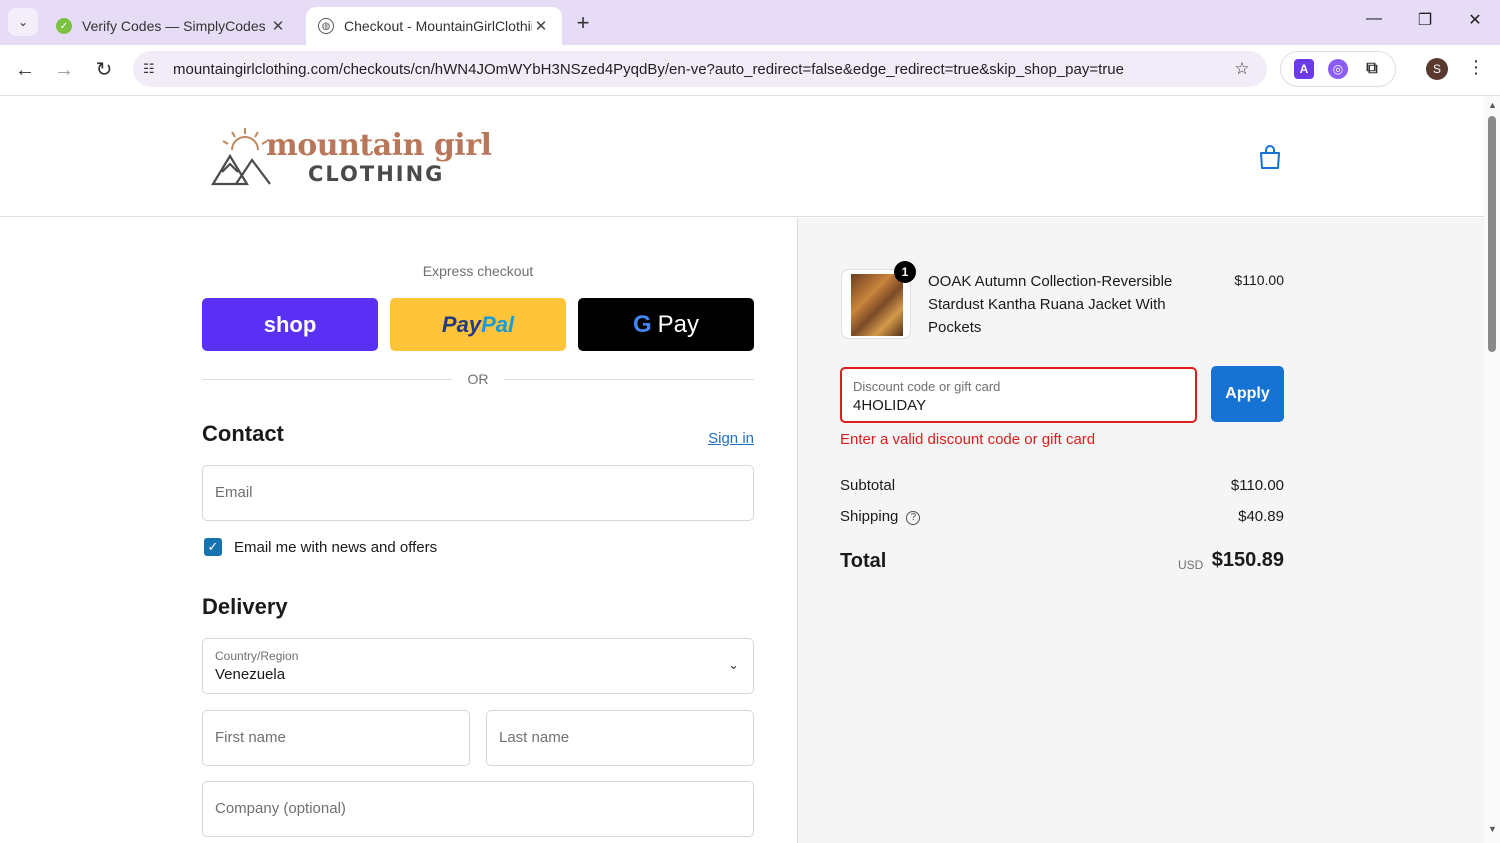 The height and width of the screenshot is (843, 1500). What do you see at coordinates (534, 737) in the screenshot?
I see `last-name-placeholder: Last name` at bounding box center [534, 737].